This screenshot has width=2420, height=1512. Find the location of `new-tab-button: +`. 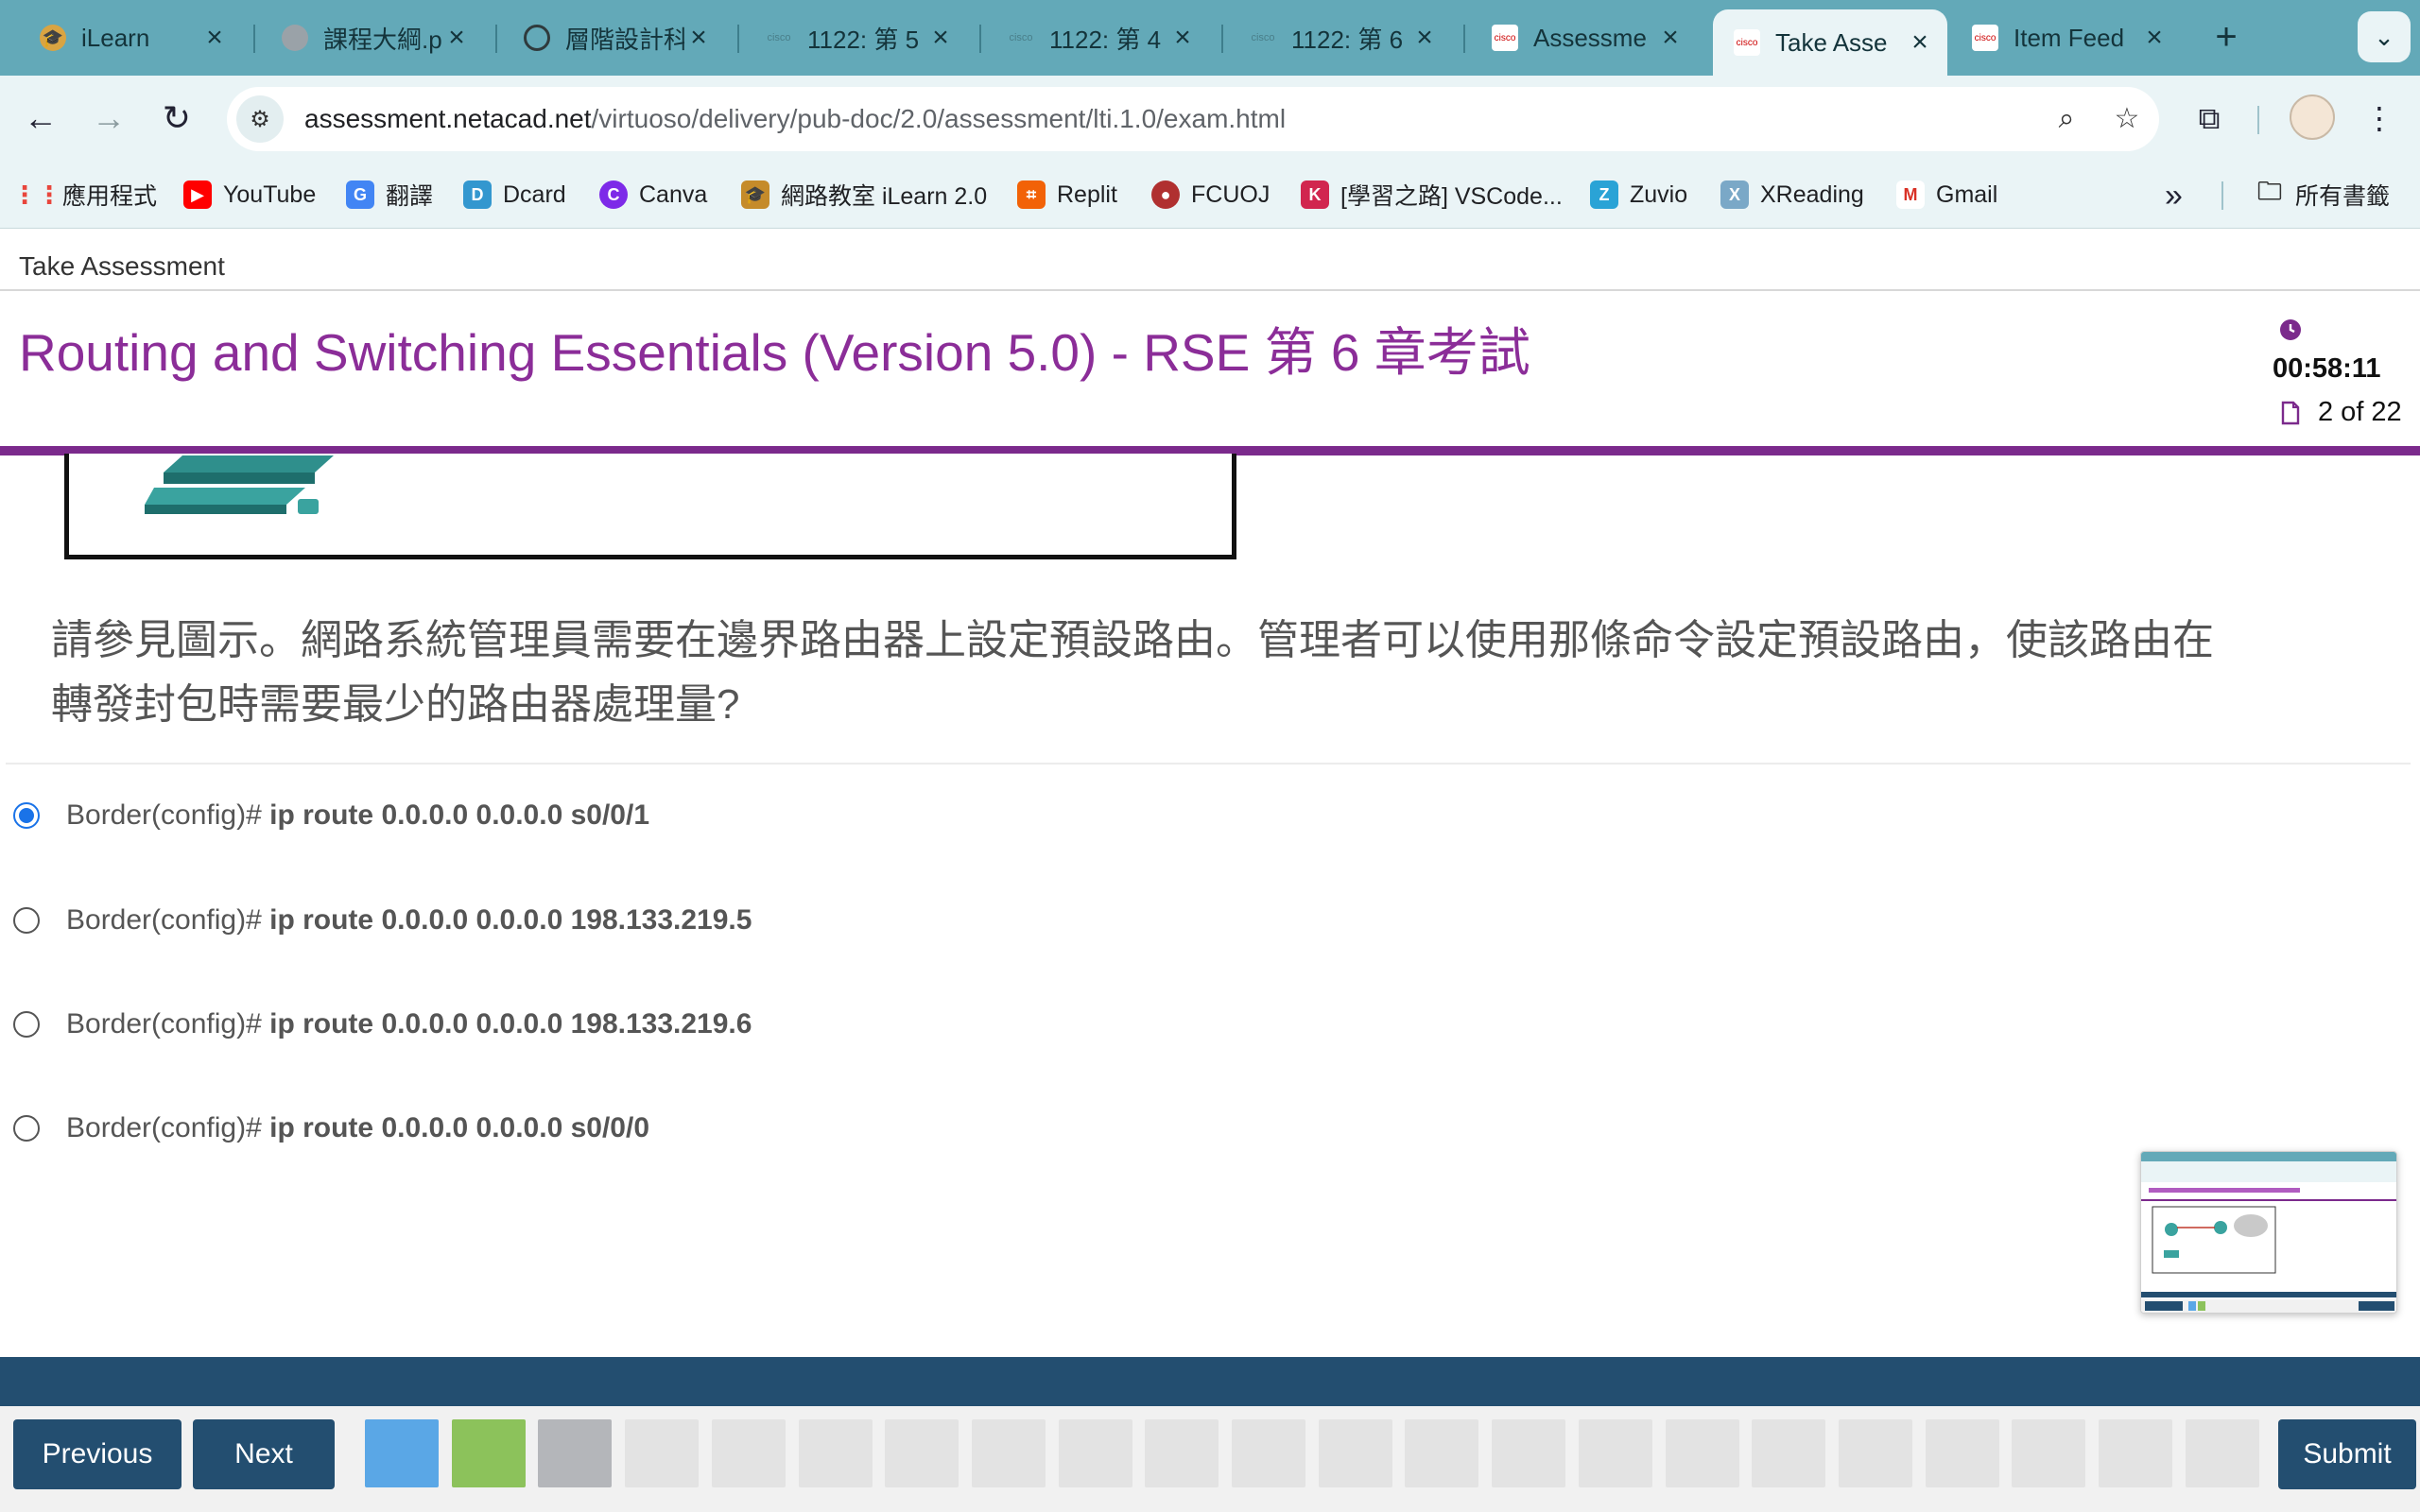

new-tab-button: + is located at coordinates (2226, 37).